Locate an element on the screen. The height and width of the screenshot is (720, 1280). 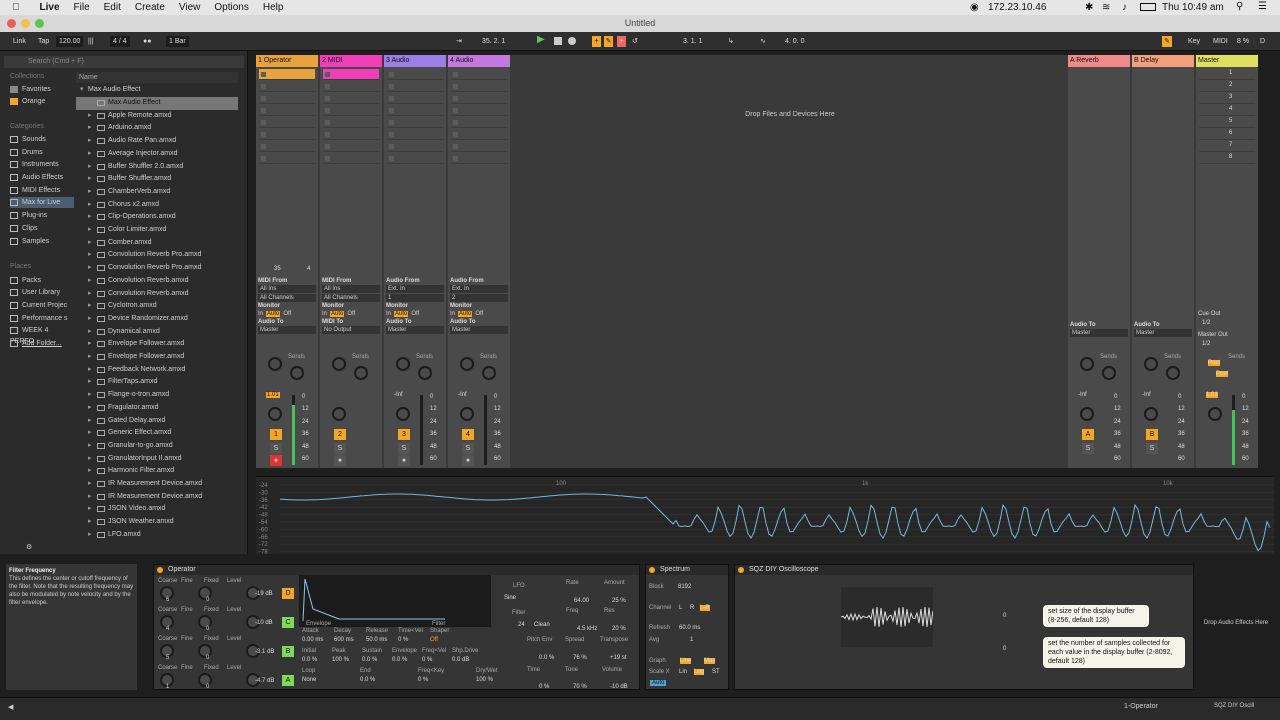
track-header: 3 Audio is located at coordinates (415, 61).